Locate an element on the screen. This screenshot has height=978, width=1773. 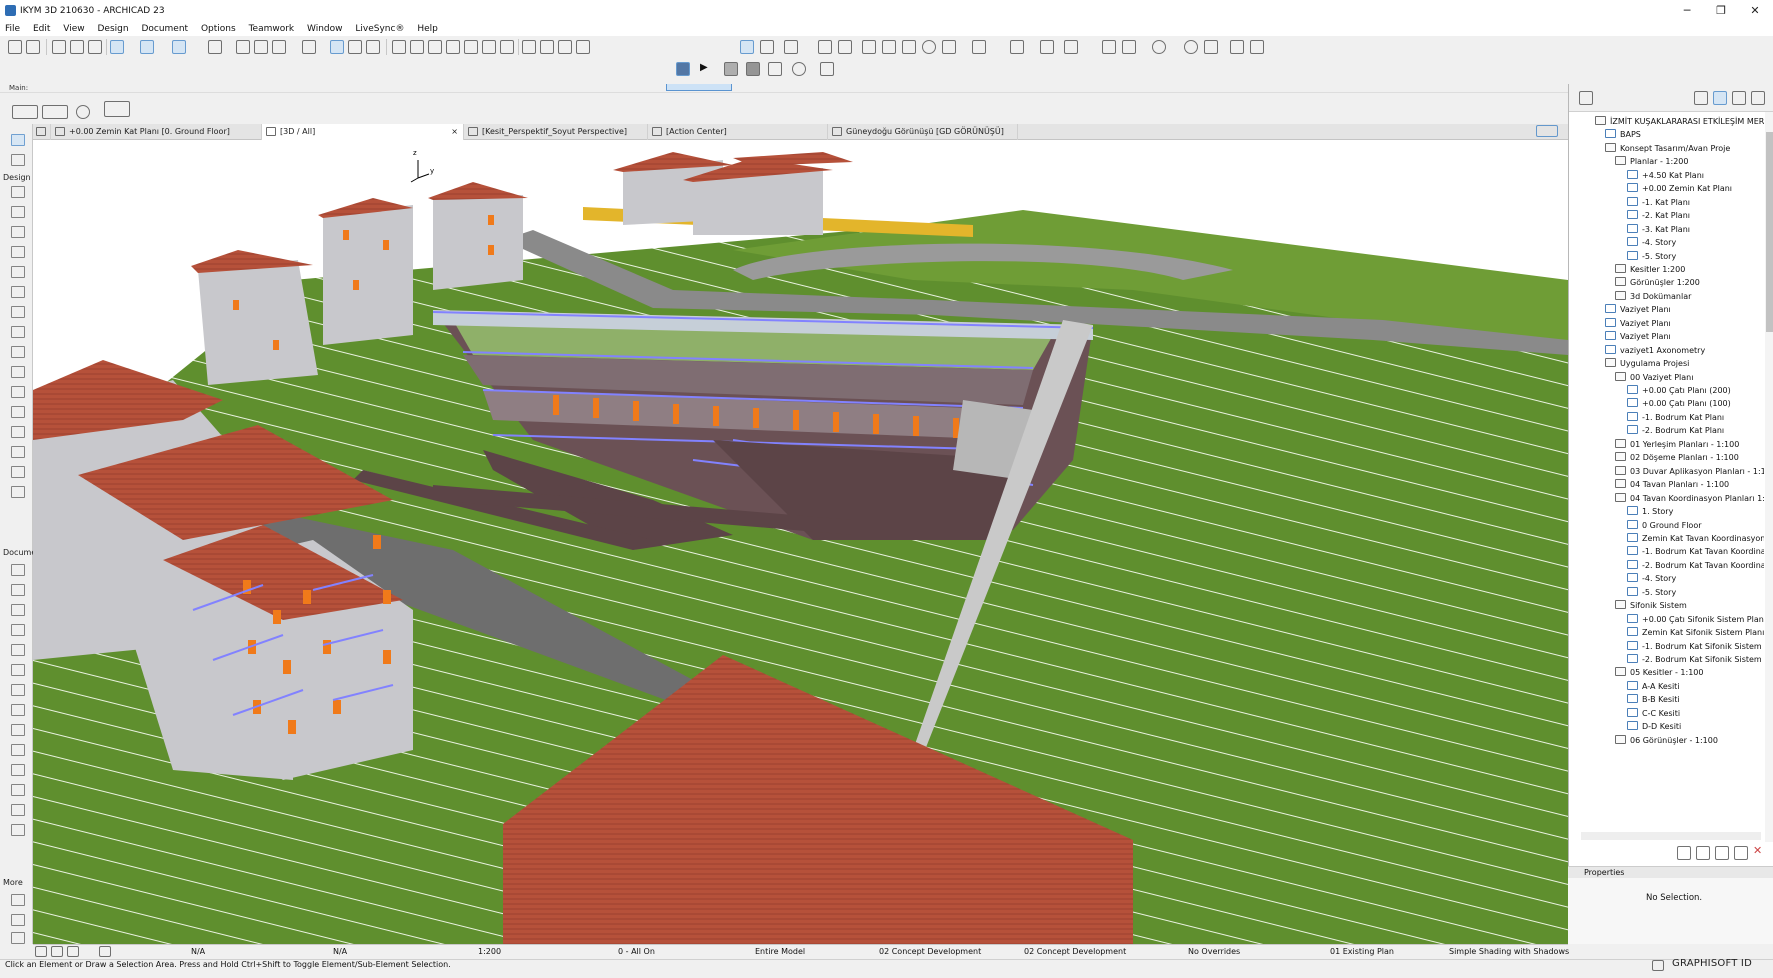
detail-tool-icon is located at coordinates (18, 830).